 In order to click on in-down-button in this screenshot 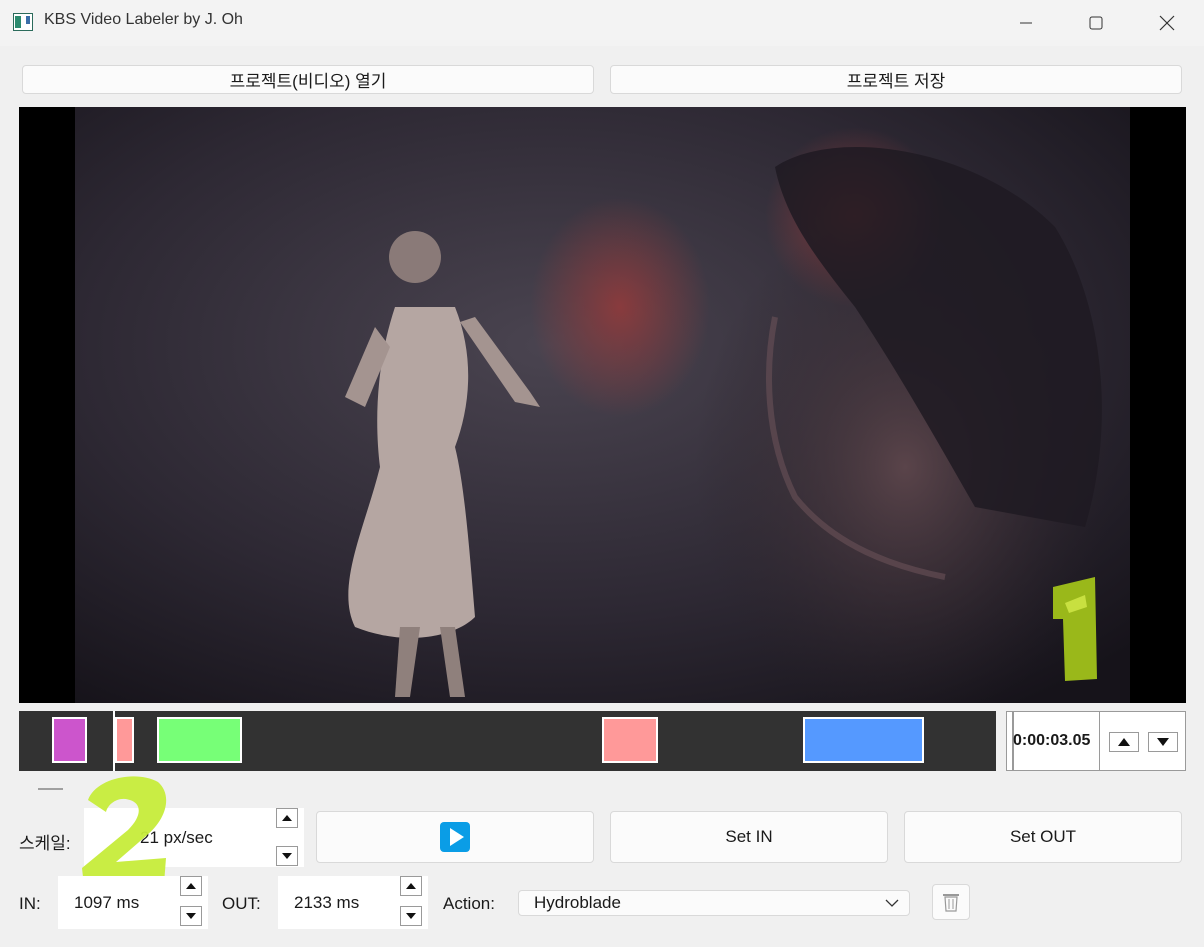, I will do `click(191, 916)`.